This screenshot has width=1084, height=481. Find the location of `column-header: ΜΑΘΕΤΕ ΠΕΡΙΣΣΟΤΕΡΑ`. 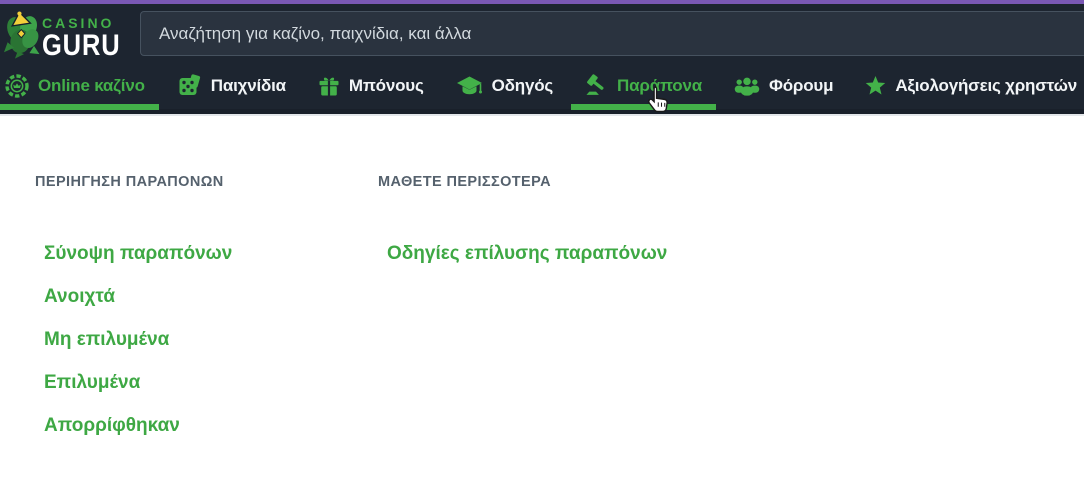

column-header: ΜΑΘΕΤΕ ΠΕΡΙΣΣΟΤΕΡΑ is located at coordinates (464, 182).